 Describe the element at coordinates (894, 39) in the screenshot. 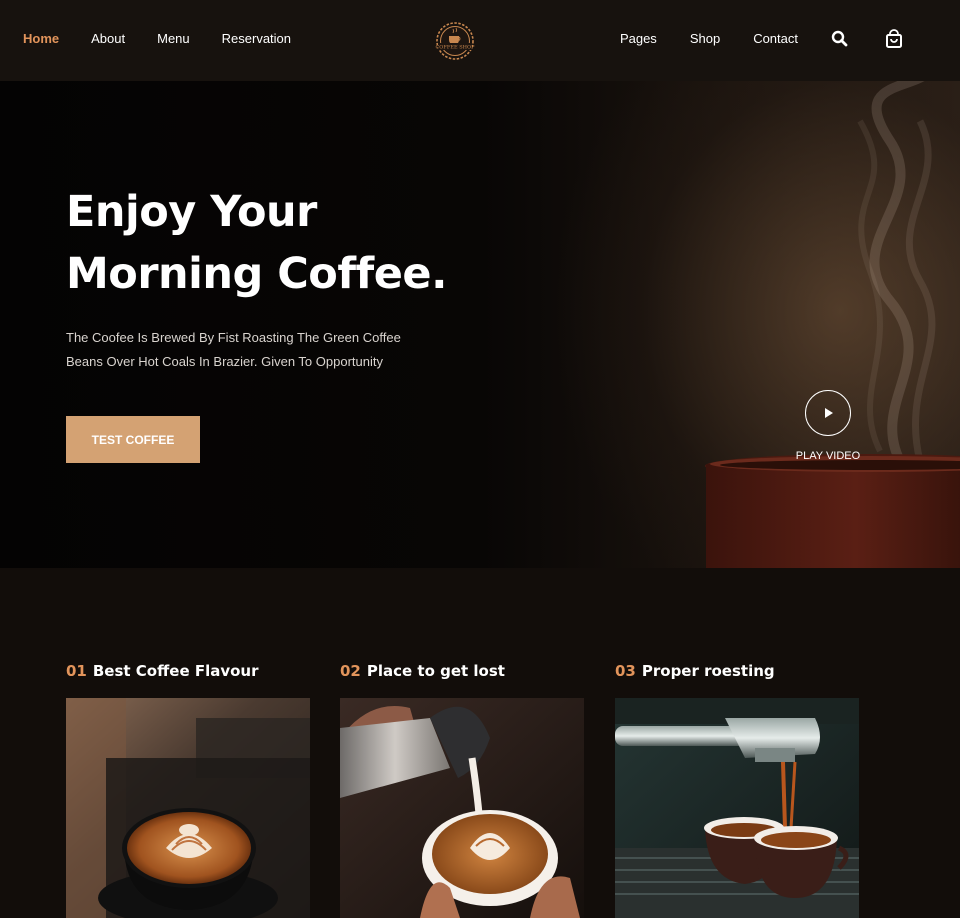

I see `shopping-bag-icon` at that location.